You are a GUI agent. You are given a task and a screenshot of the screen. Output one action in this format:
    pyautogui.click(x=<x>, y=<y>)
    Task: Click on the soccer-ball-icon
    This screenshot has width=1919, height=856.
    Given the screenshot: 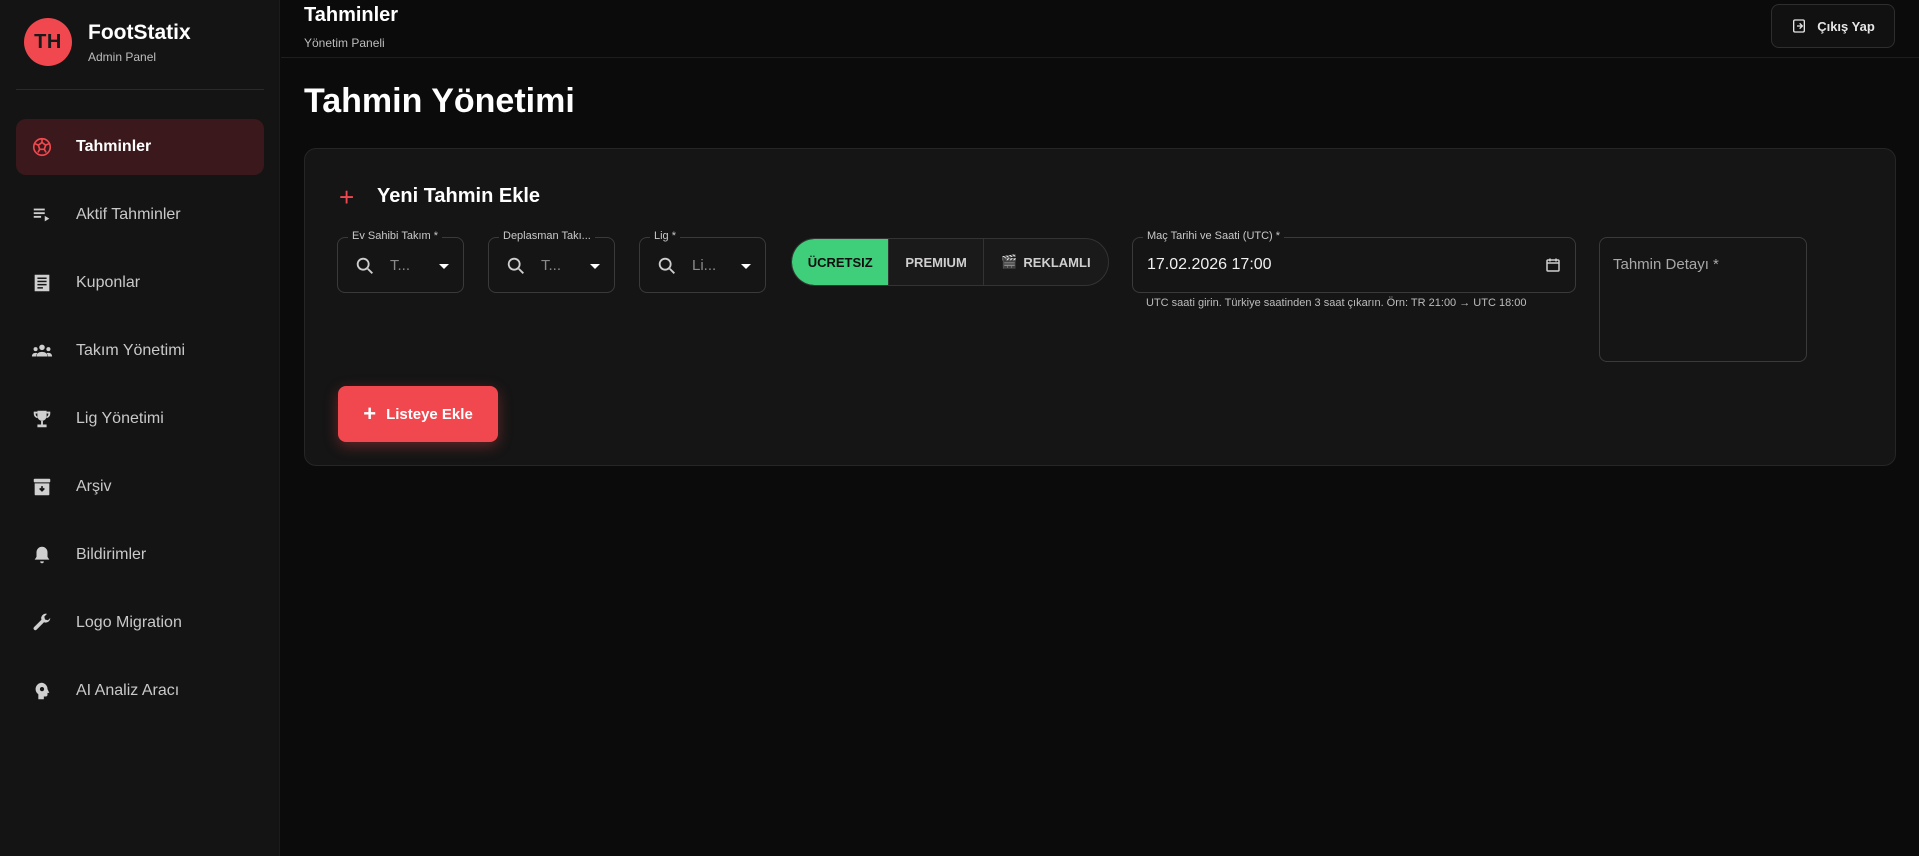 What is the action you would take?
    pyautogui.click(x=42, y=147)
    